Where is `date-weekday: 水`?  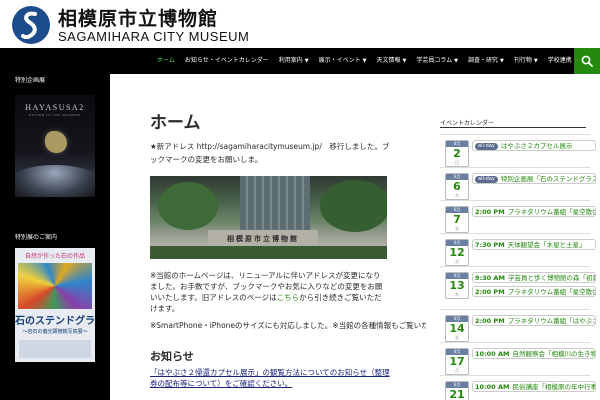
date-weekday: 水 is located at coordinates (457, 261).